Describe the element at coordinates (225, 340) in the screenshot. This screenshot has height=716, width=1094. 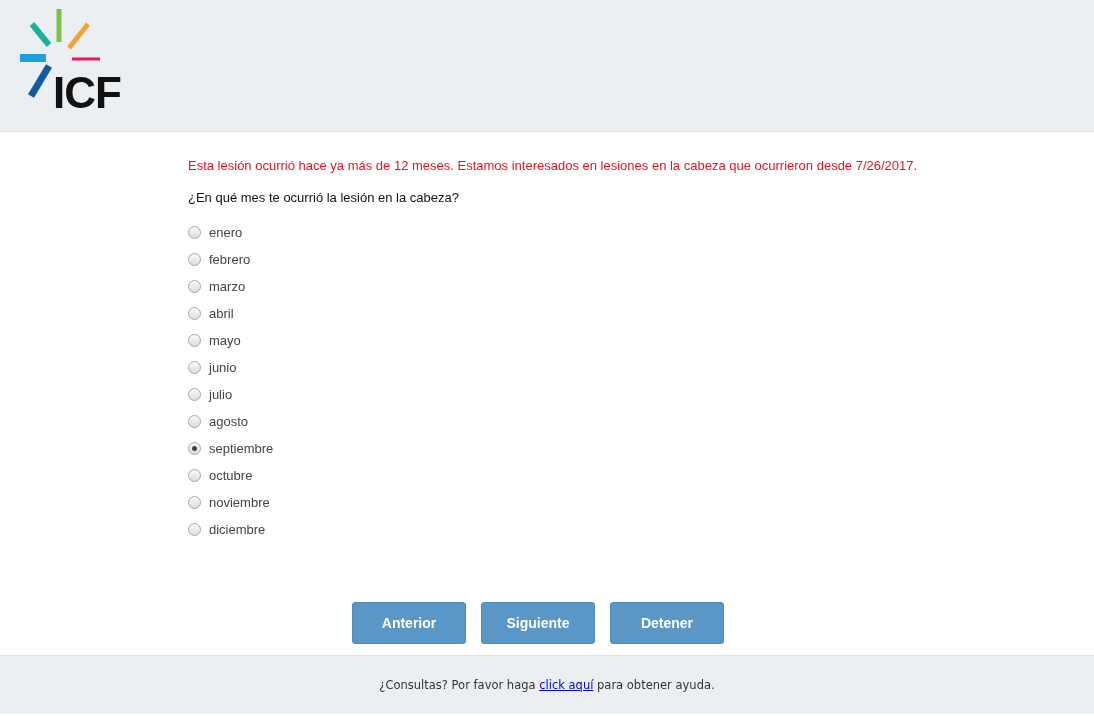
I see `option-label: mayo` at that location.